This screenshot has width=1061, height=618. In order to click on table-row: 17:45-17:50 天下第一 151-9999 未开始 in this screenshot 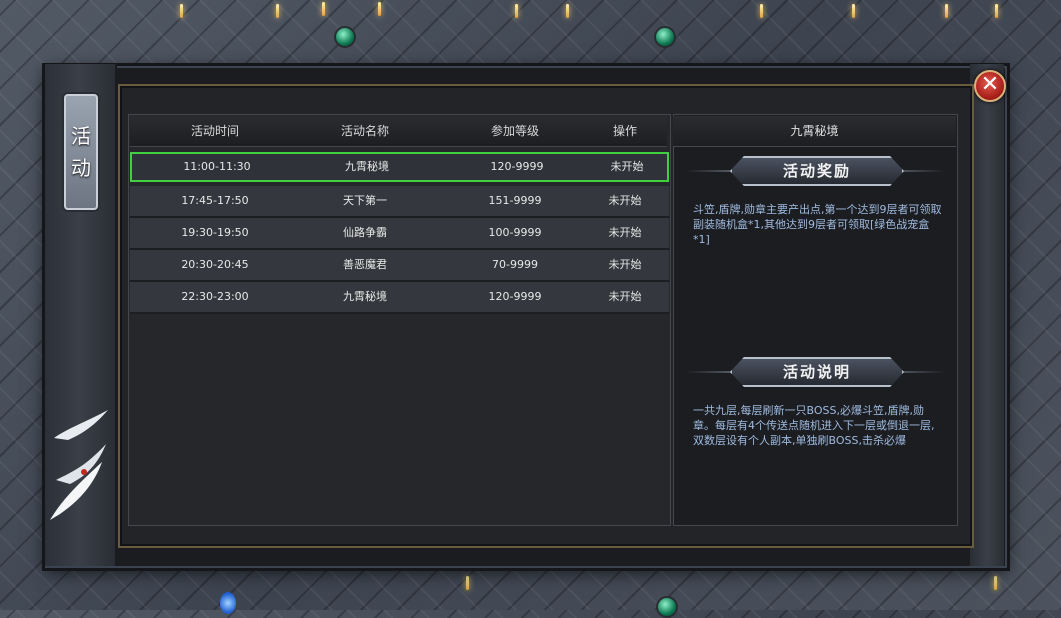, I will do `click(399, 202)`.